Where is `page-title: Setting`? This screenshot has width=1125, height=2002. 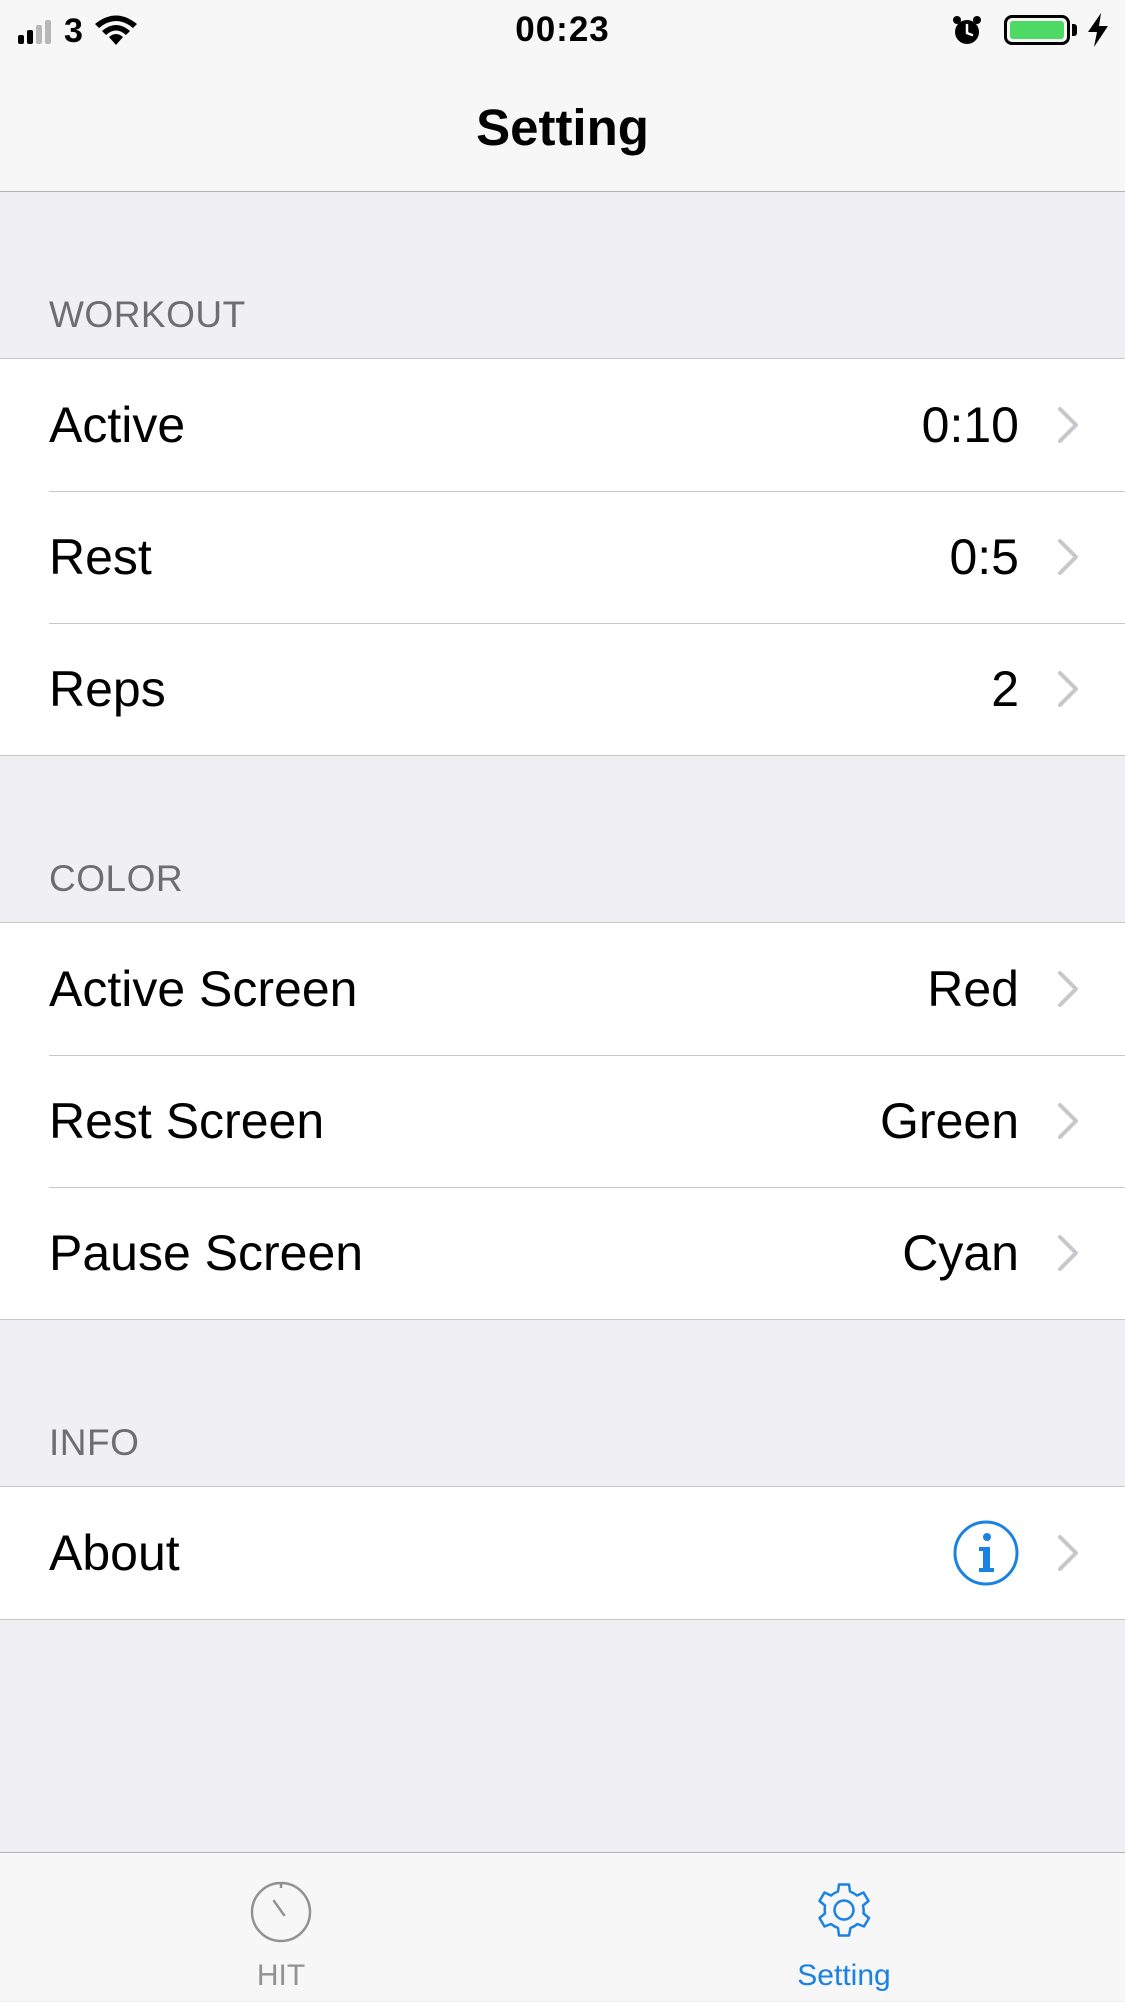 page-title: Setting is located at coordinates (562, 127).